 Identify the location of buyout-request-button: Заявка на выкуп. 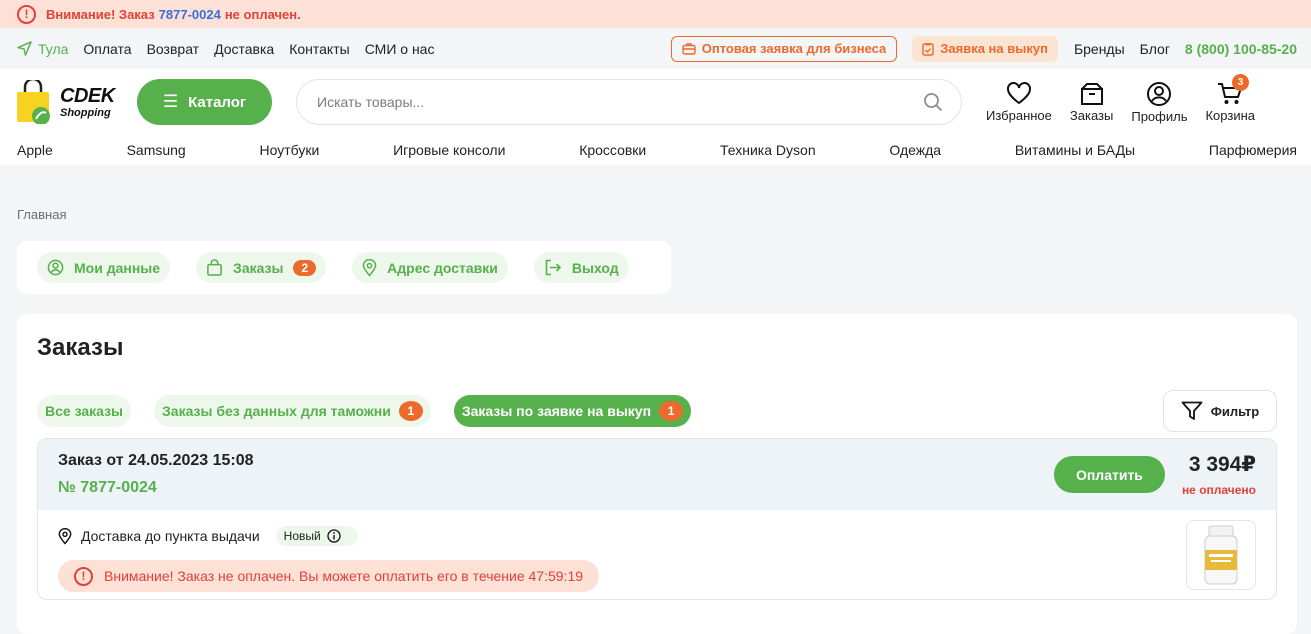
(985, 48).